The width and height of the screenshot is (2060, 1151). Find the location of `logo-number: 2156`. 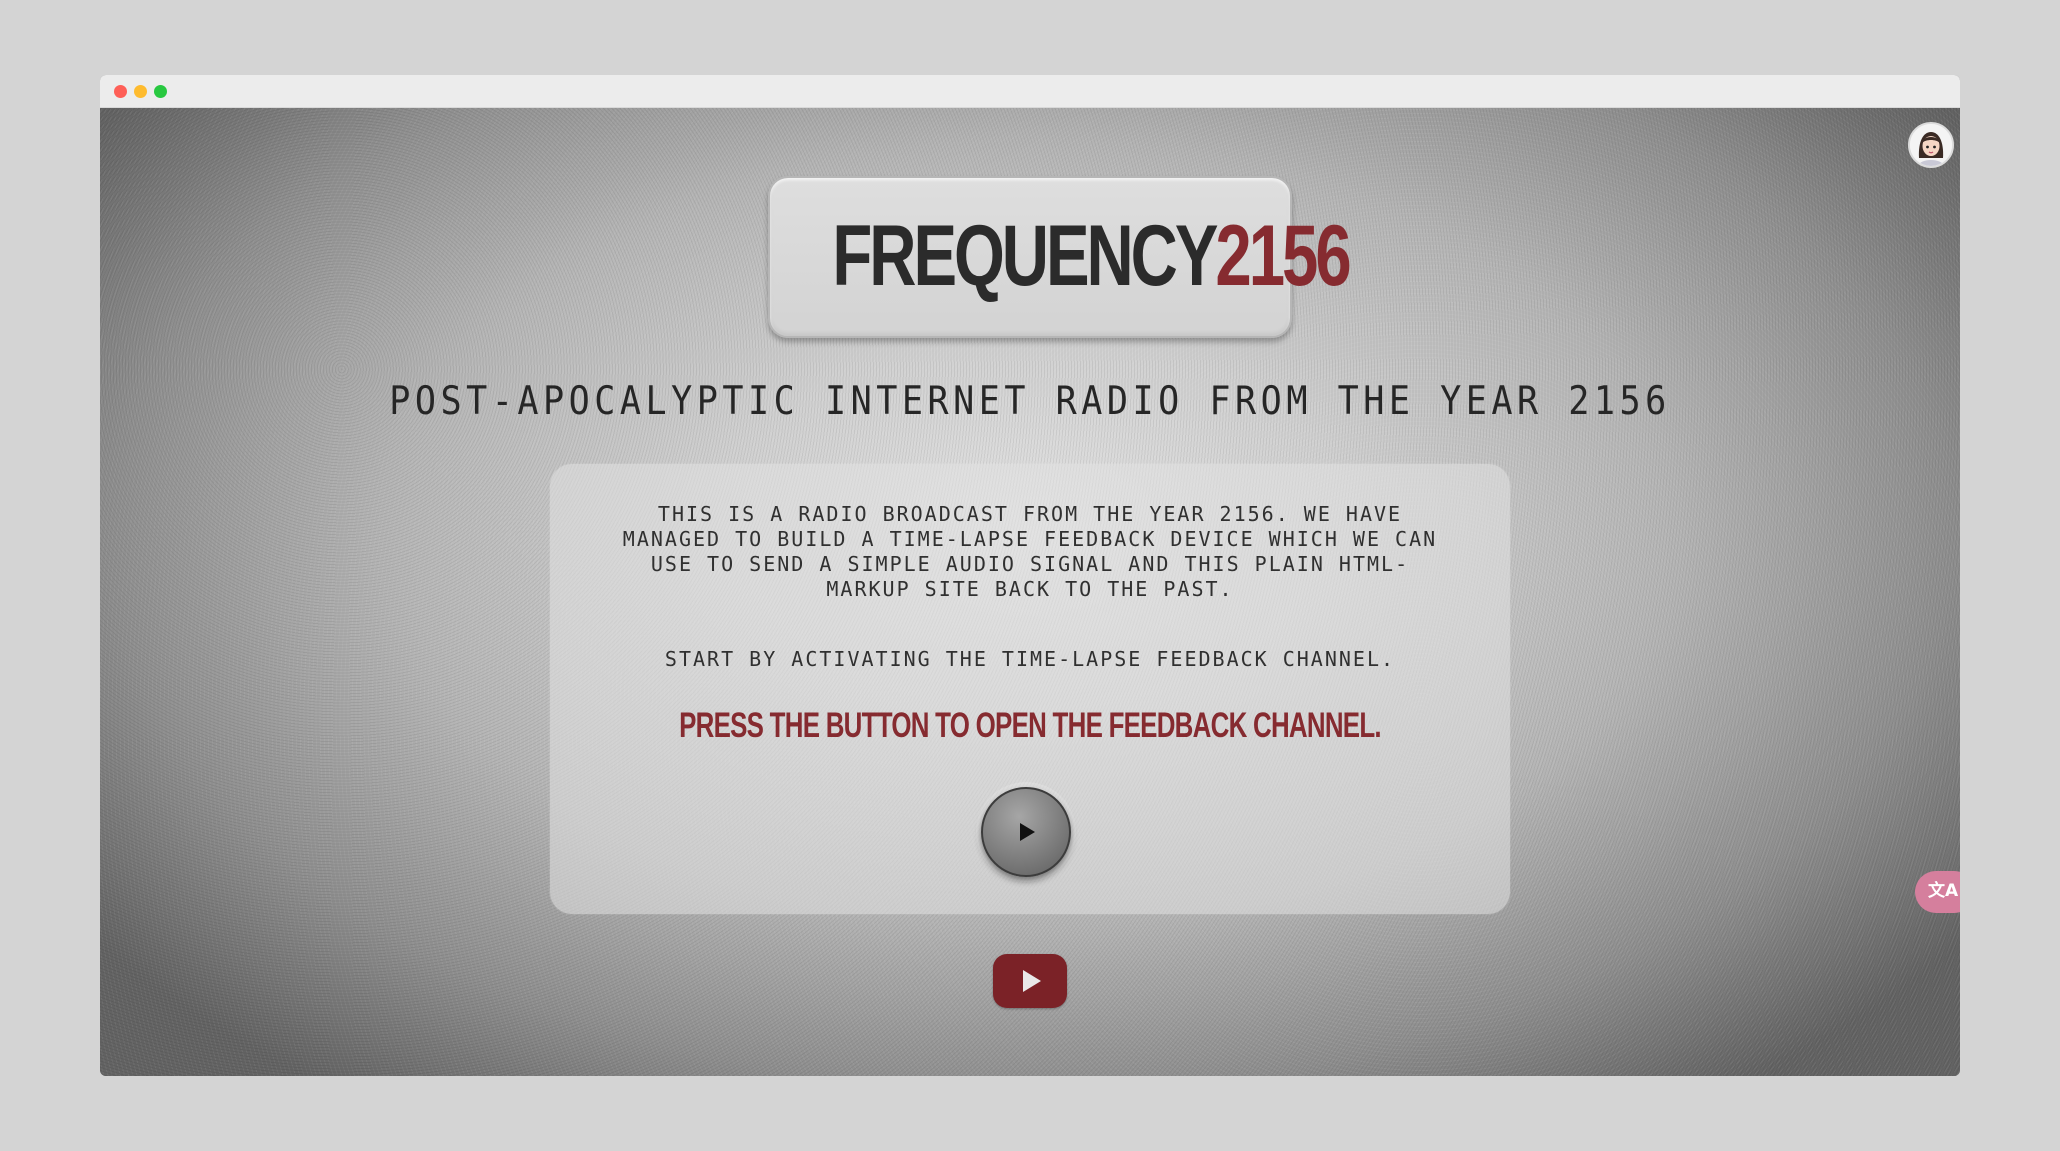

logo-number: 2156 is located at coordinates (1283, 256).